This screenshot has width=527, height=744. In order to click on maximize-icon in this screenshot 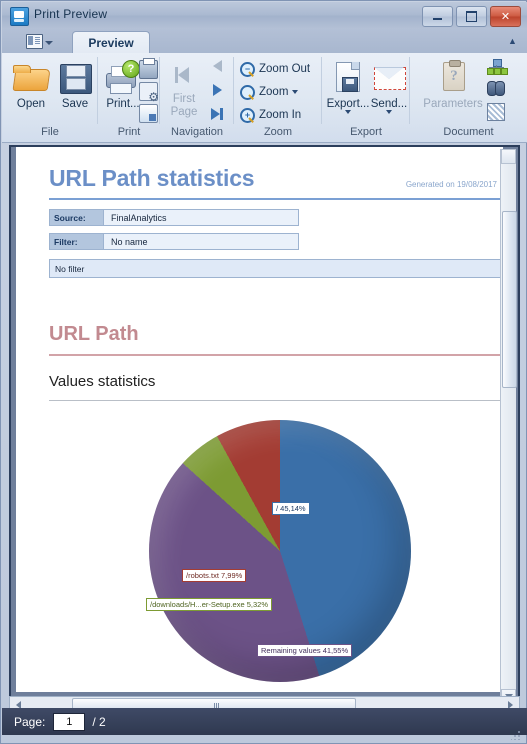, I will do `click(471, 16)`.